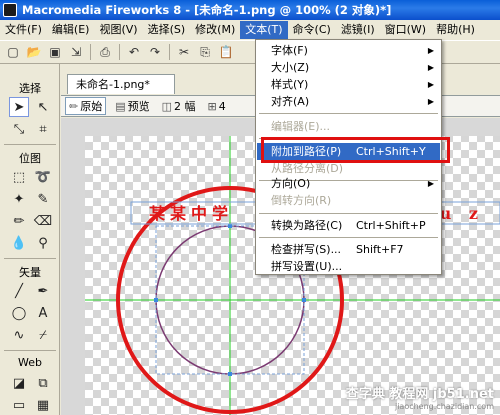 The width and height of the screenshot is (500, 415). I want to click on undo-icon: ↶, so click(134, 52).